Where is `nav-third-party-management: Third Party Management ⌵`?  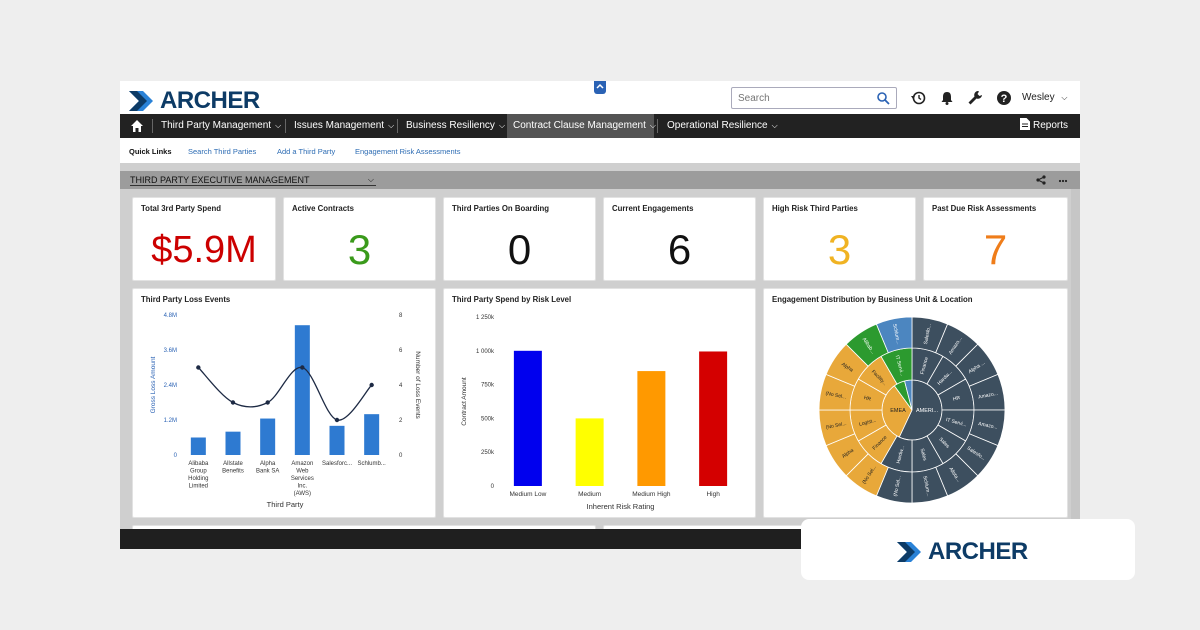 nav-third-party-management: Third Party Management ⌵ is located at coordinates (221, 126).